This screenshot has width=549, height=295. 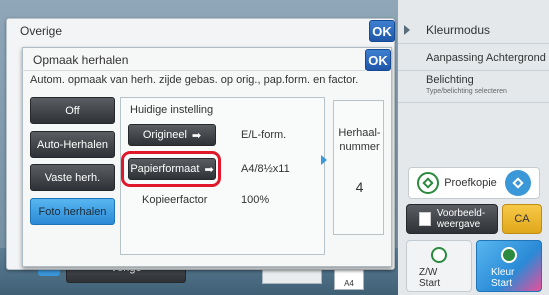 What do you see at coordinates (466, 91) in the screenshot?
I see `exposure-sublabel: Type/belichting selecteren` at bounding box center [466, 91].